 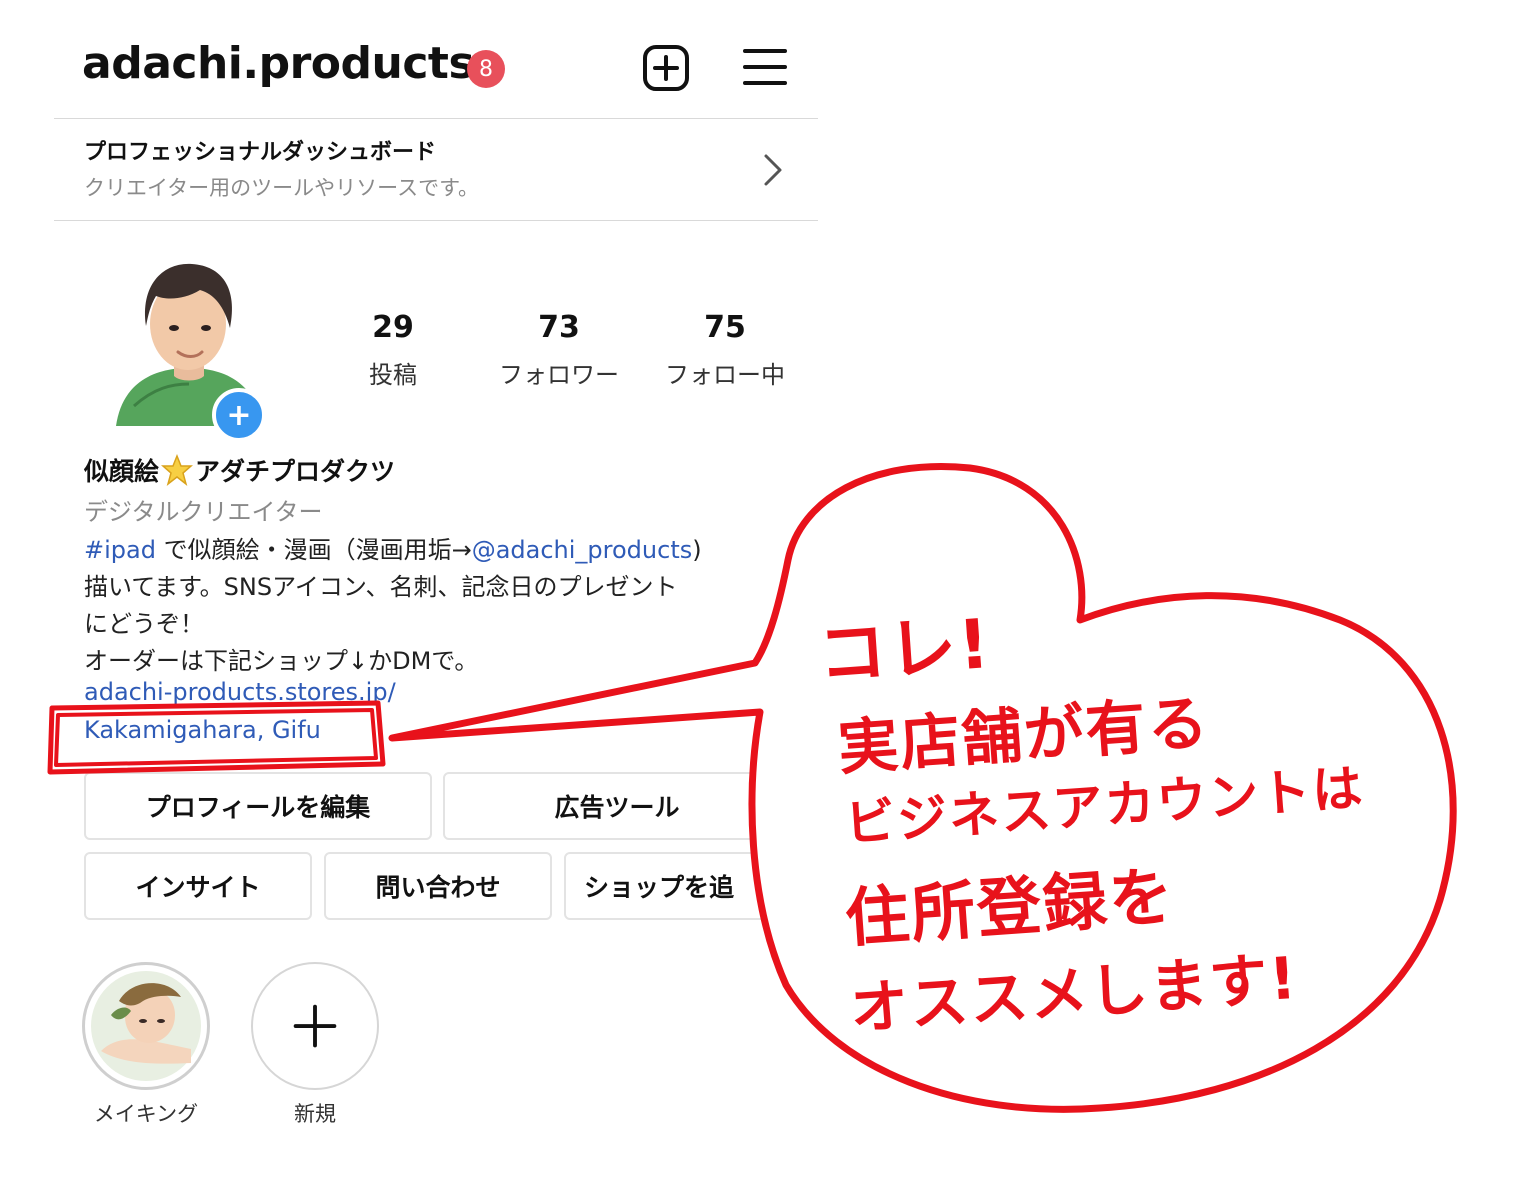 I want to click on bio-line: オーダーは下記ショップ↓かDMで。, so click(x=281, y=661).